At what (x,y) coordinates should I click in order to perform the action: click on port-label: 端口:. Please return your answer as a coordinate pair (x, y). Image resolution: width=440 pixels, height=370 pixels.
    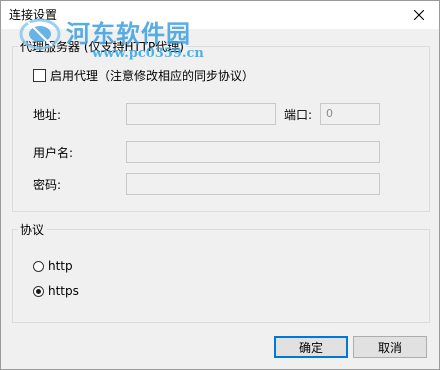
    Looking at the image, I should click on (298, 115).